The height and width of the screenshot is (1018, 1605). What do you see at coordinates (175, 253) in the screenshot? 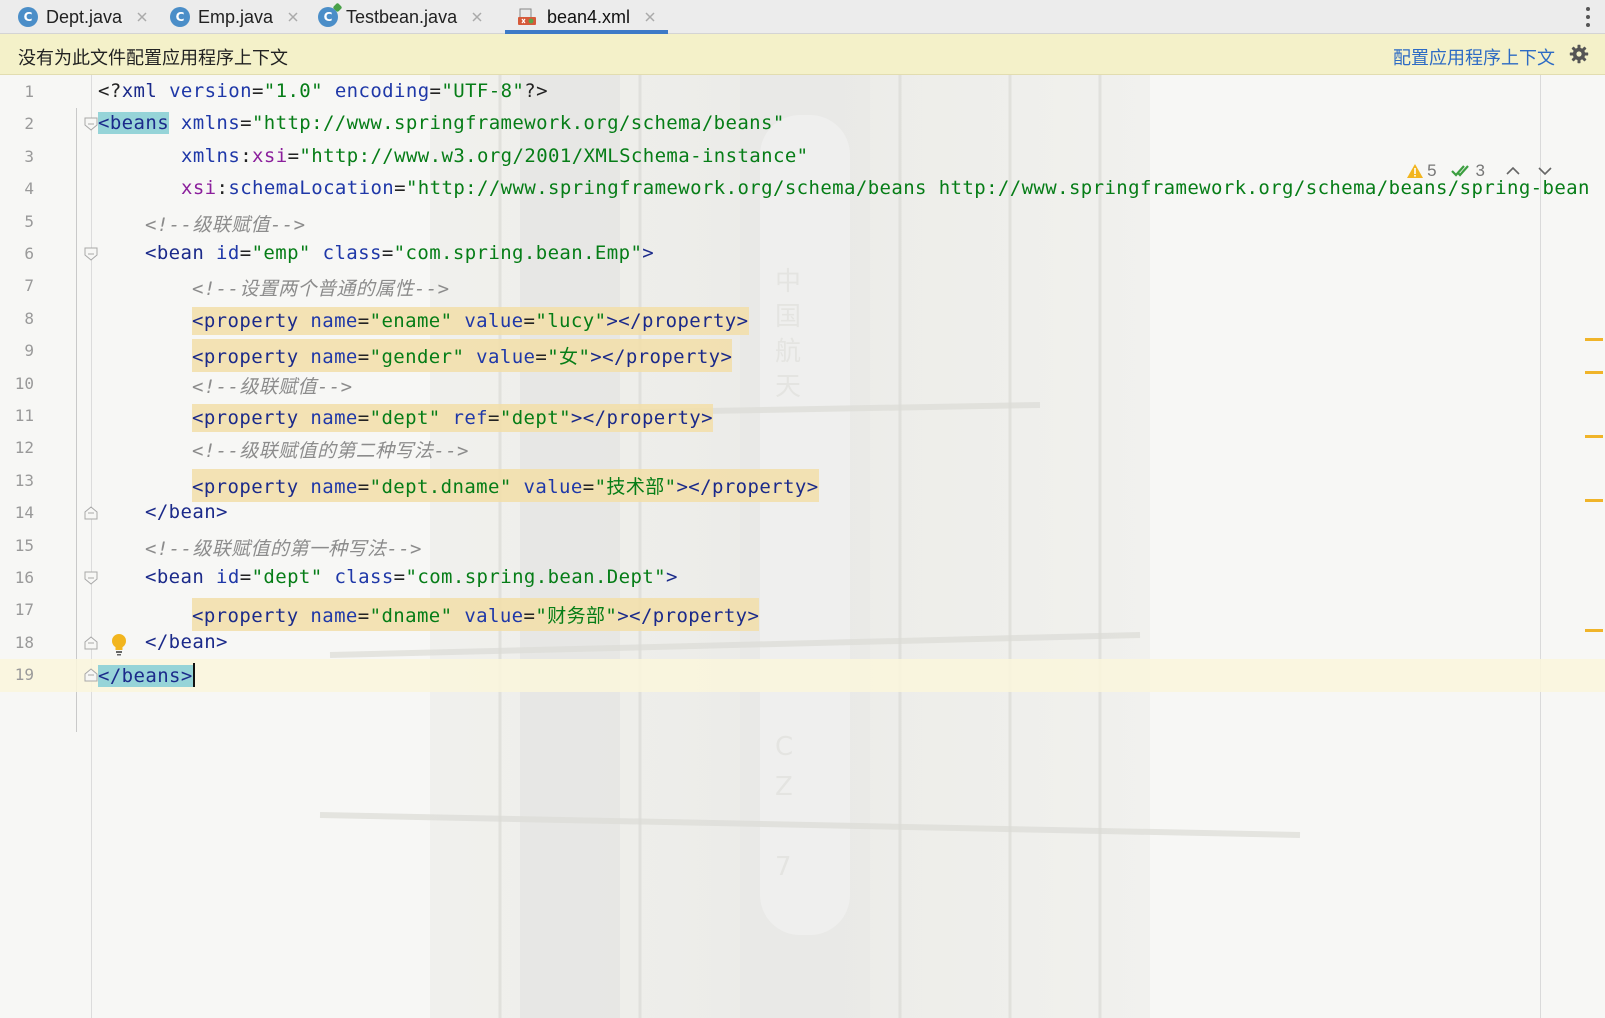
I see `code-token: <bean` at bounding box center [175, 253].